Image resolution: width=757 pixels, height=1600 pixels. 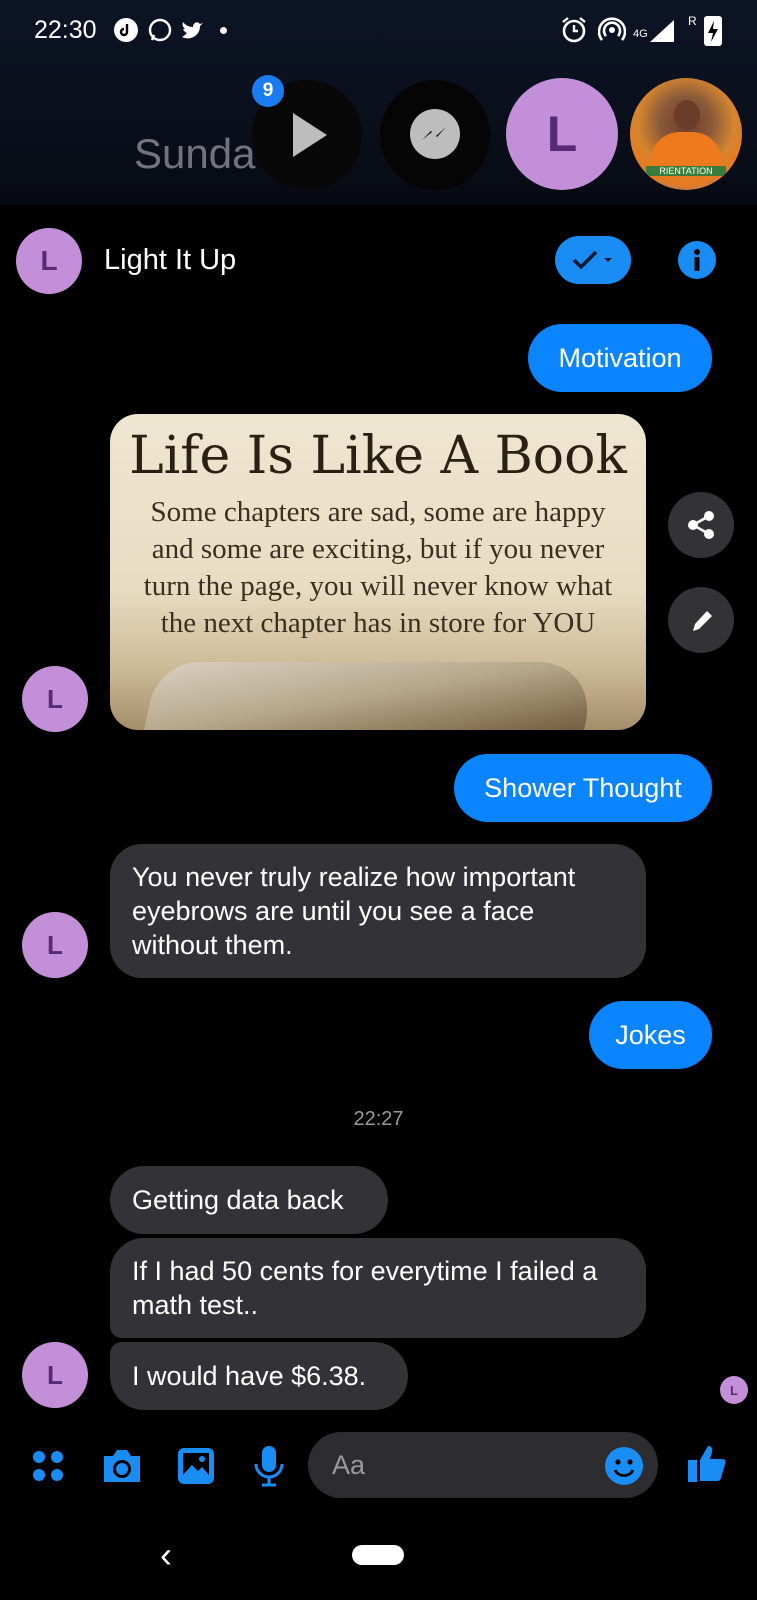 I want to click on outgoing-message: Motivation, so click(x=620, y=358).